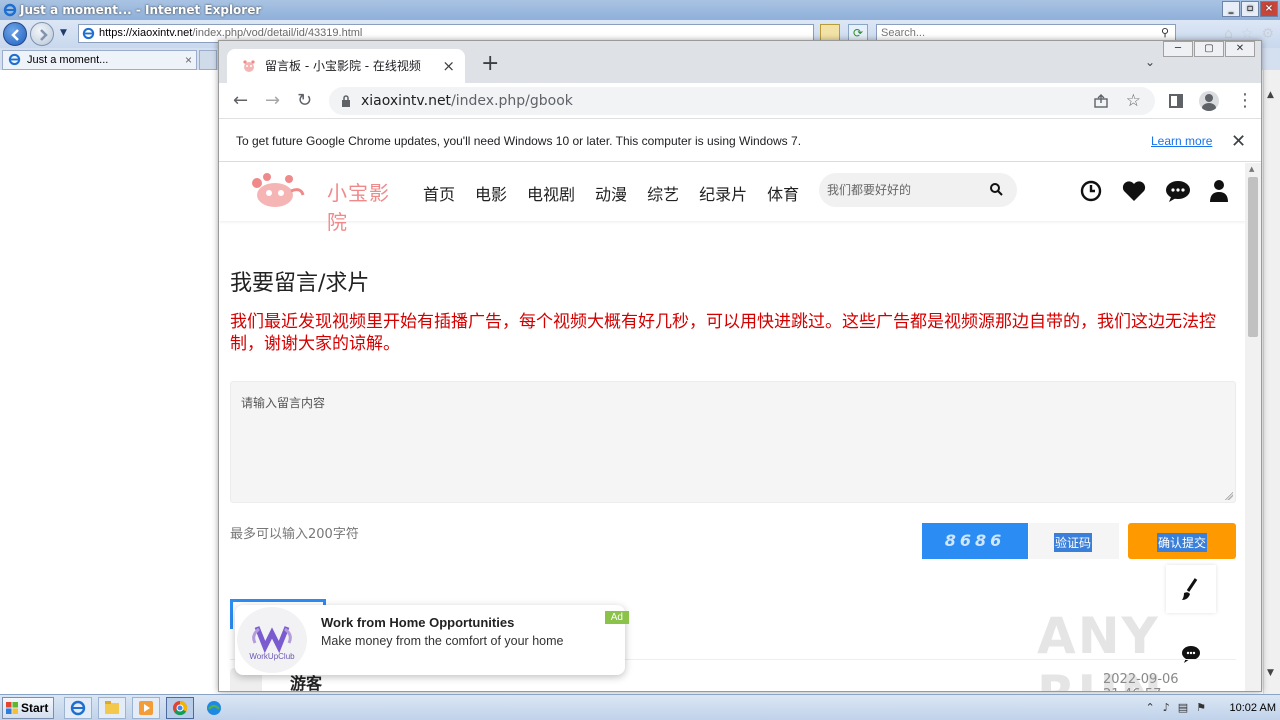 The width and height of the screenshot is (1280, 720). Describe the element at coordinates (975, 541) in the screenshot. I see `captcha-image: 8686` at that location.